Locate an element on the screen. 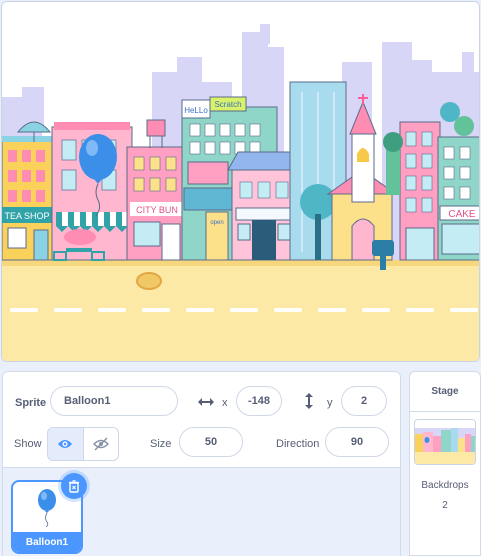 Image resolution: width=481 pixels, height=556 pixels. delete-icon is located at coordinates (74, 486).